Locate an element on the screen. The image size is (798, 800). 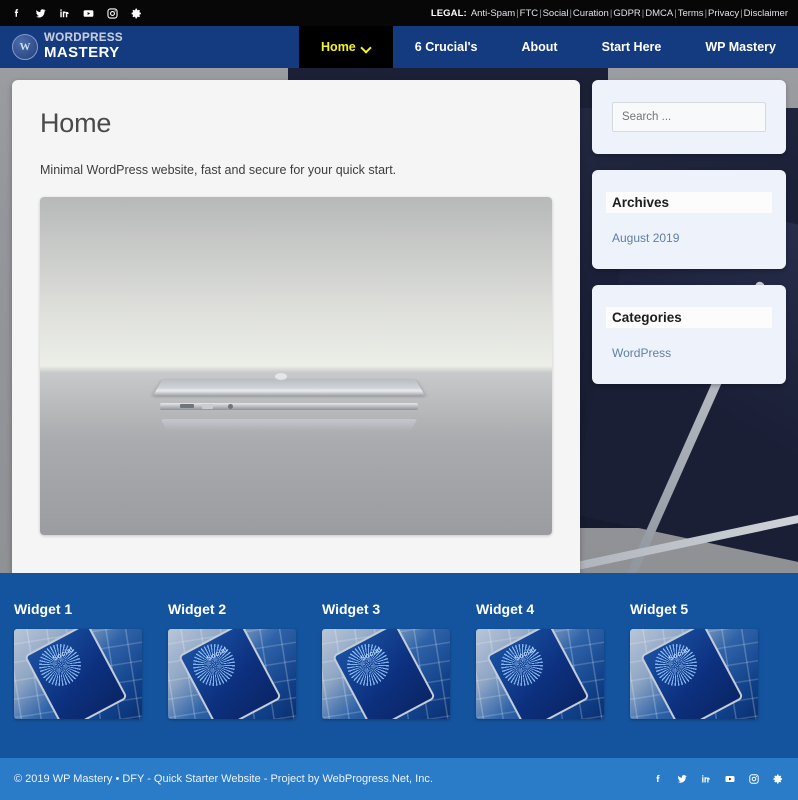
legal-link-disclaimer: Disclaimer is located at coordinates (766, 13).